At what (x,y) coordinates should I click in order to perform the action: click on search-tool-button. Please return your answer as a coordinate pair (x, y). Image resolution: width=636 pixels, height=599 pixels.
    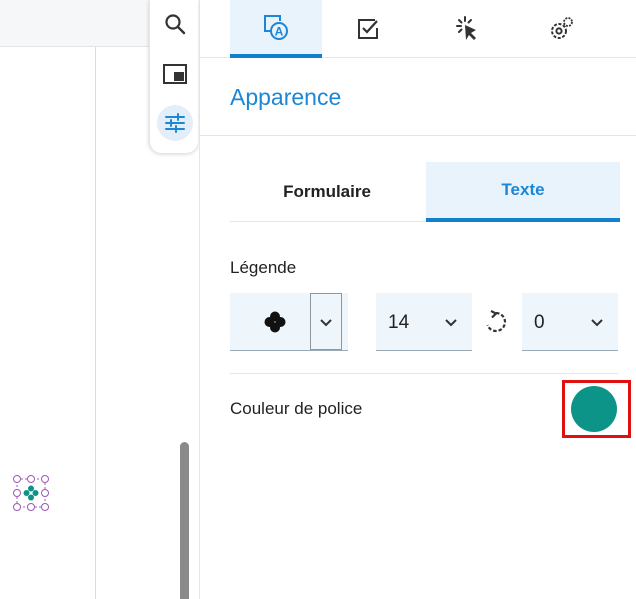
    Looking at the image, I should click on (175, 24).